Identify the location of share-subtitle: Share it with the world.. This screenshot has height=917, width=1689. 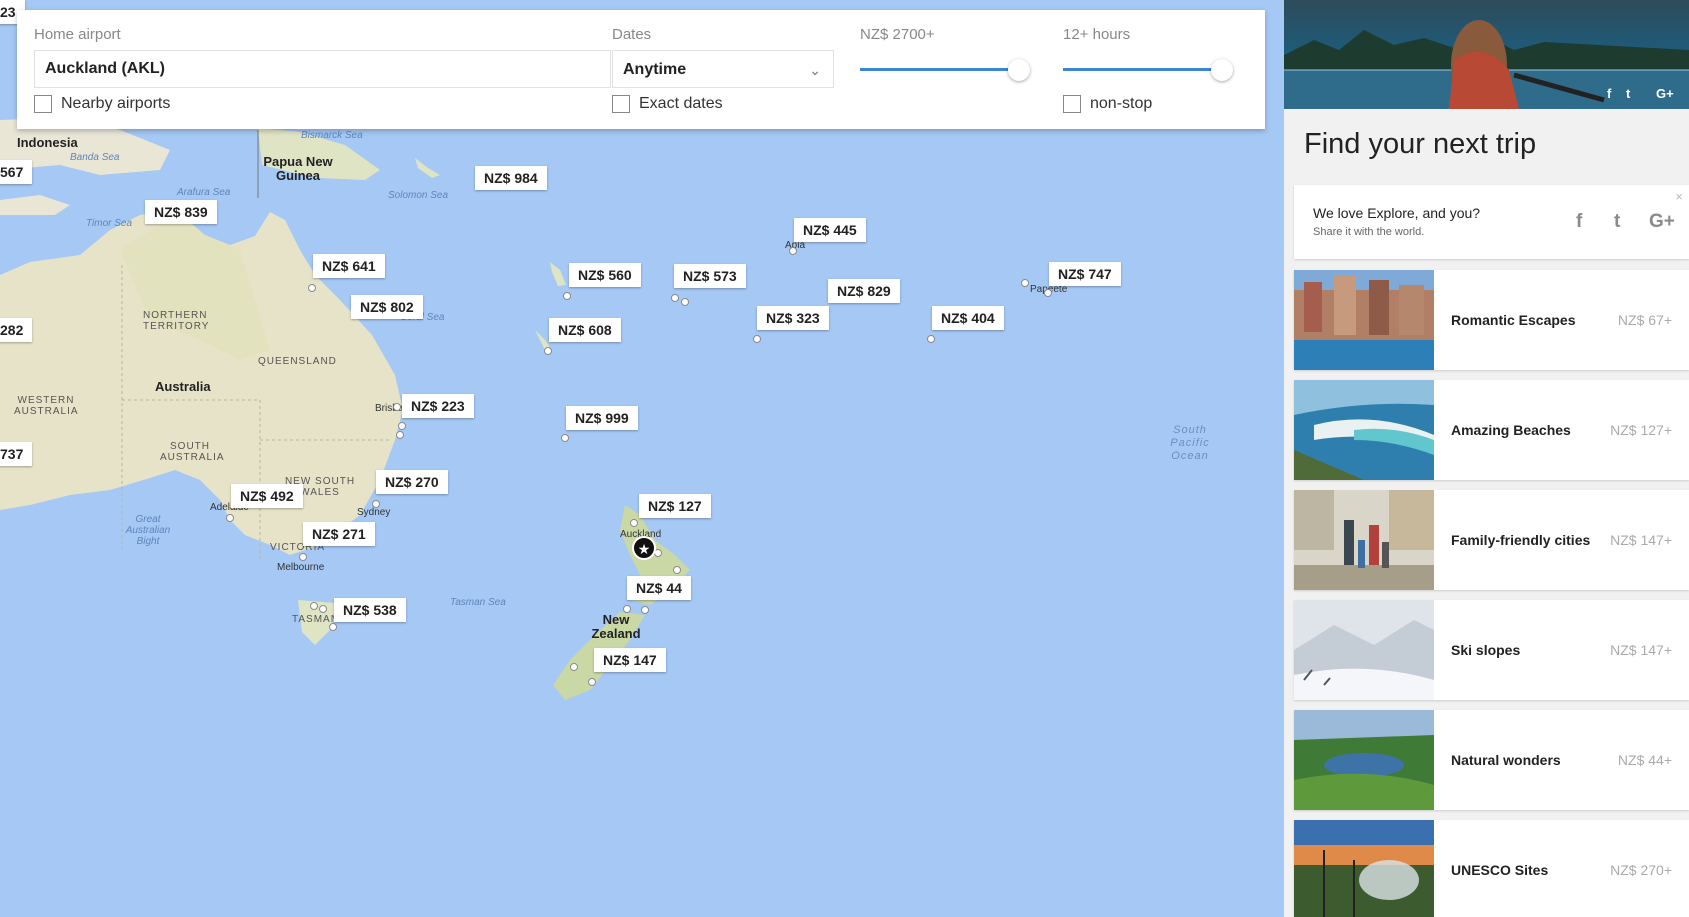
(1369, 232).